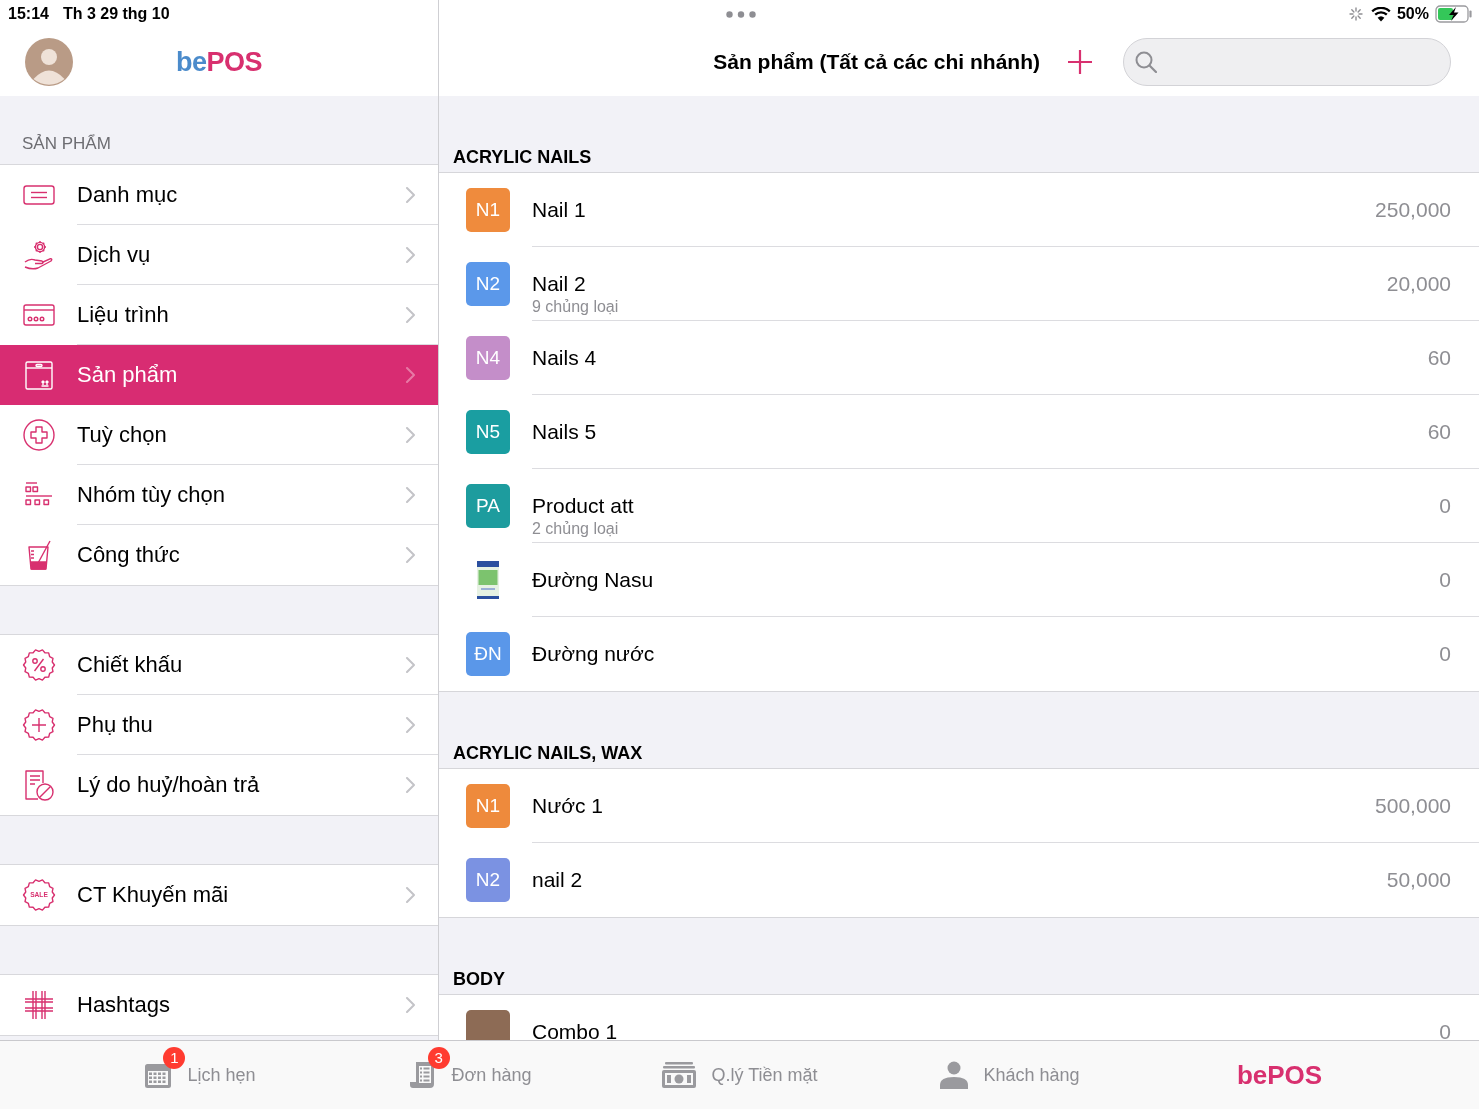 The image size is (1479, 1109). I want to click on sidebar-item: Phụ thu, so click(219, 725).